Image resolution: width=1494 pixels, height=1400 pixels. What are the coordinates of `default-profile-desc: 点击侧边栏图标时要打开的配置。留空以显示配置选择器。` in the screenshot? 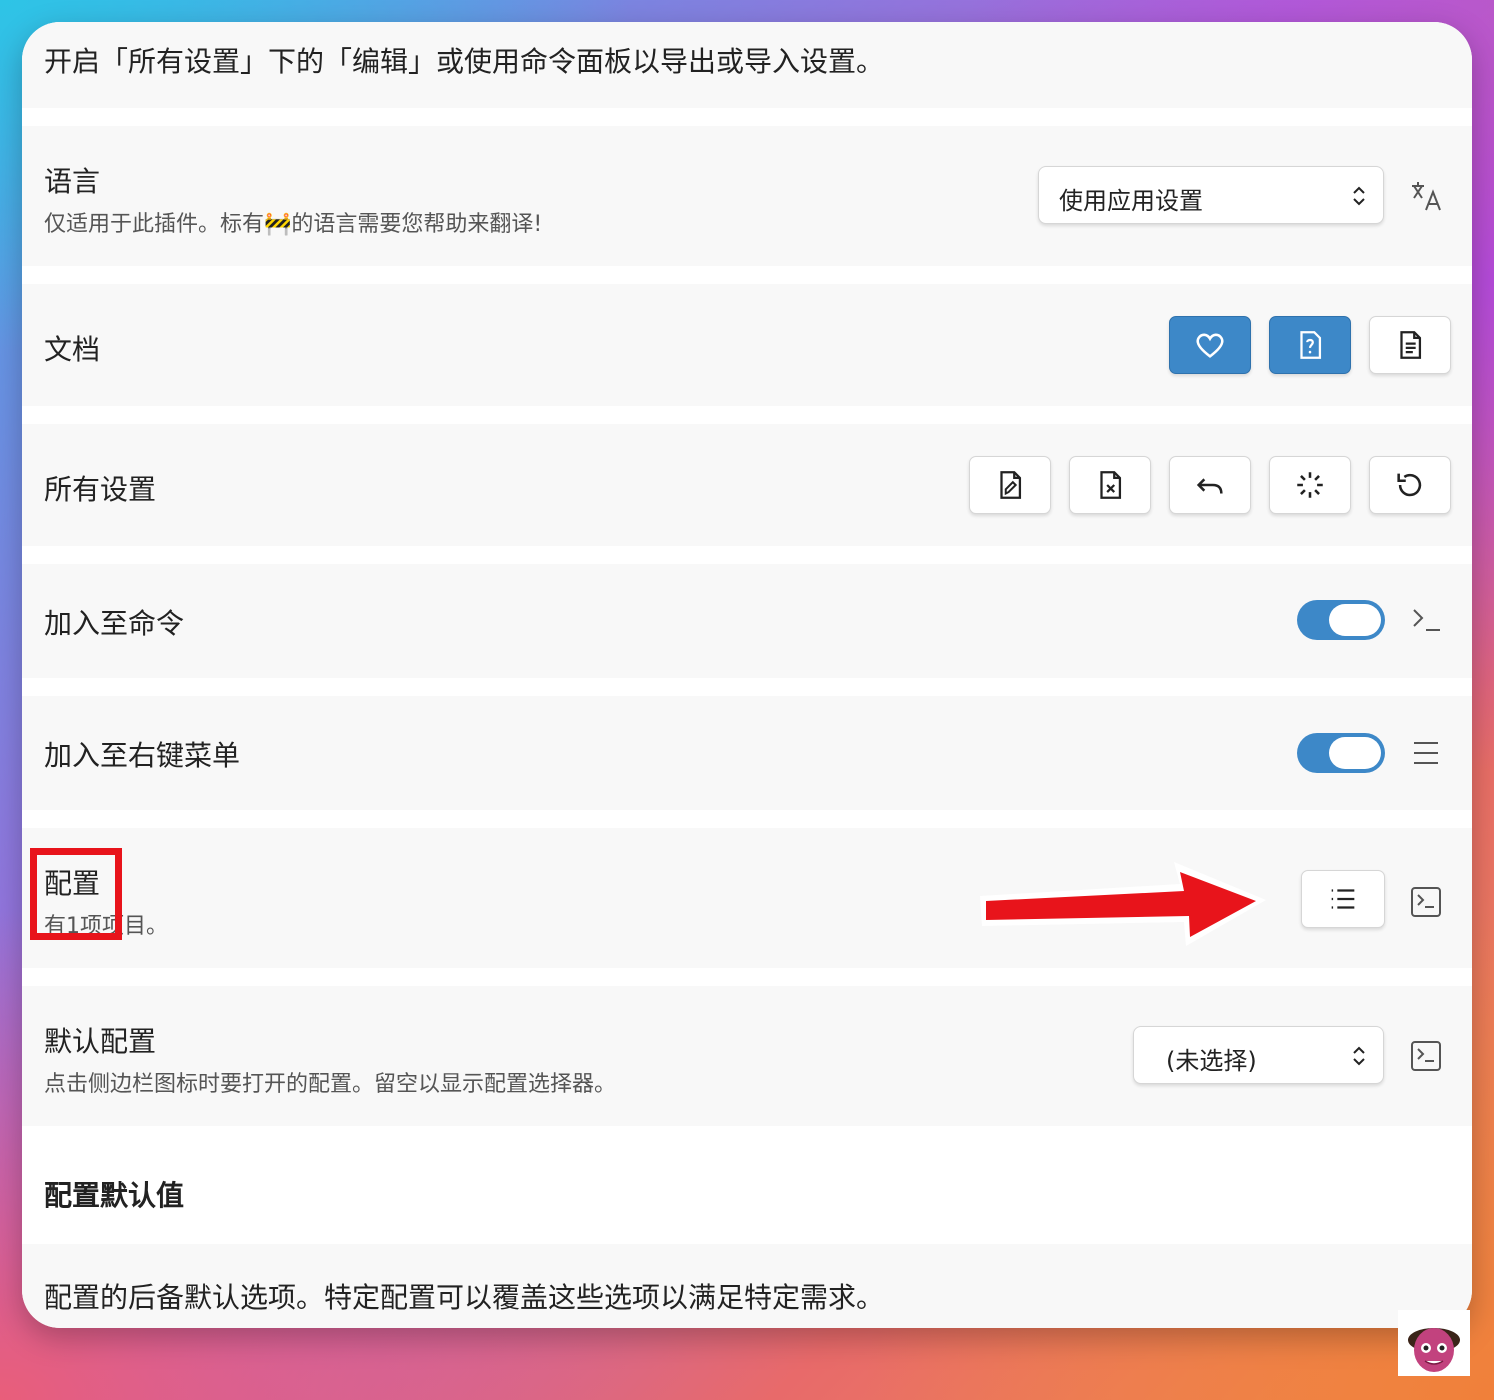 It's located at (330, 1084).